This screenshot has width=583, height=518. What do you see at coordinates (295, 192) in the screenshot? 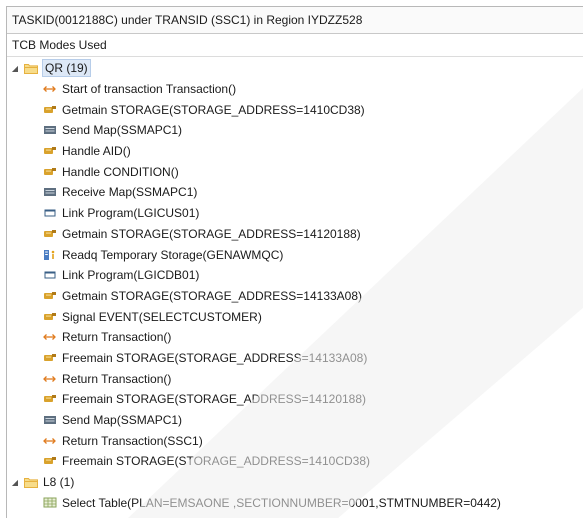
I see `tree-item-row: Receive Map(SSMAPC1)` at bounding box center [295, 192].